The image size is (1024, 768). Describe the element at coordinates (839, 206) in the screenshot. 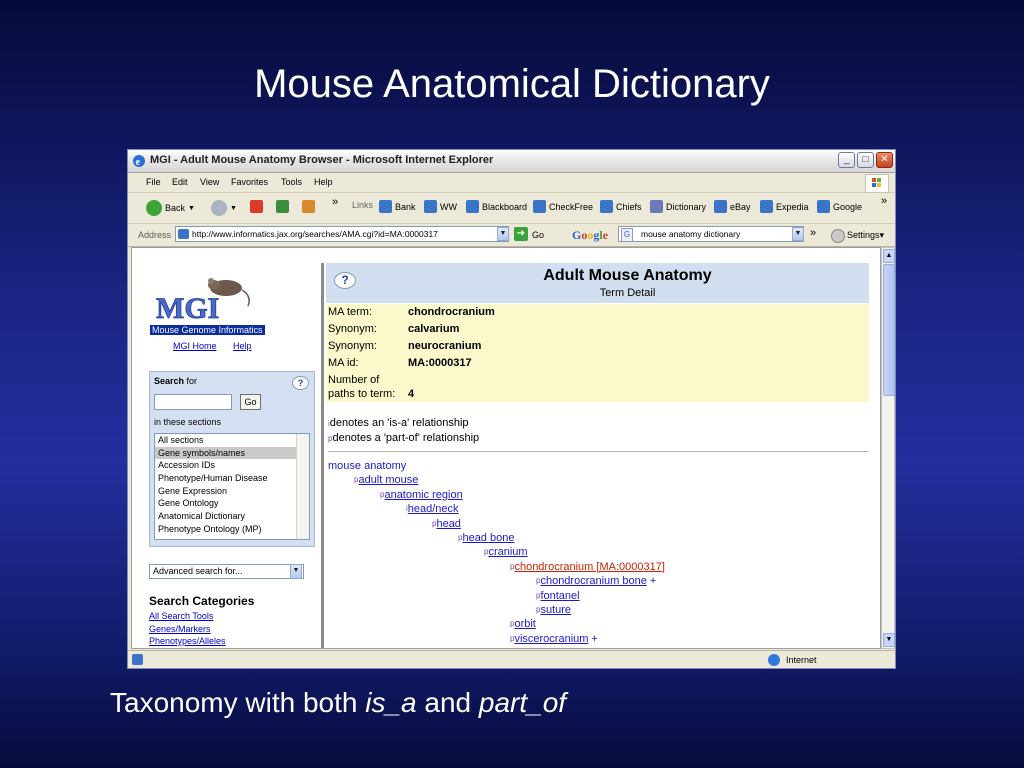

I see `link-google: Google` at that location.